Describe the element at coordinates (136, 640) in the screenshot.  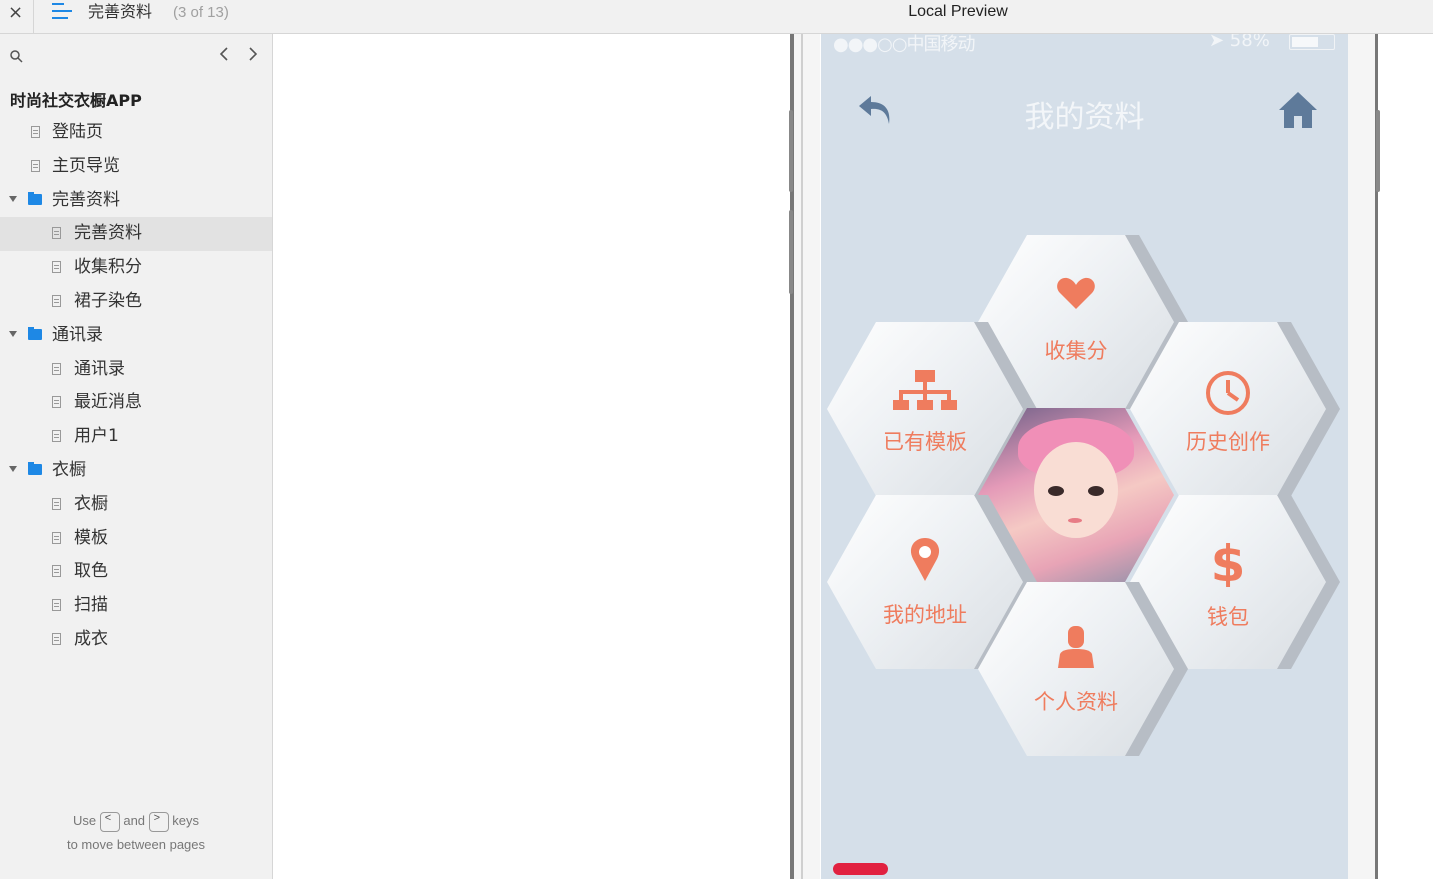
I see `tree-page-item: 成衣` at that location.